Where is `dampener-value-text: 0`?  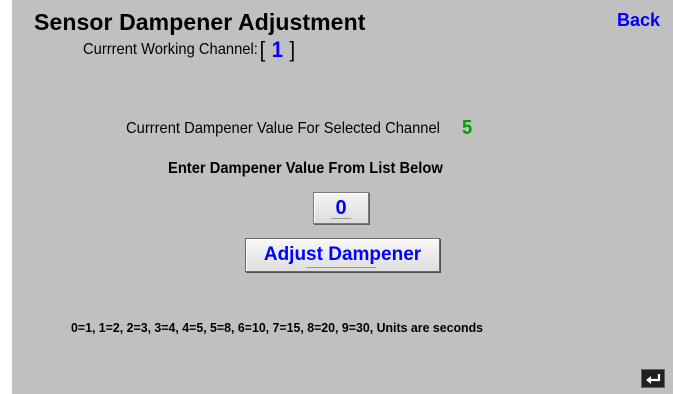
dampener-value-text: 0 is located at coordinates (341, 207).